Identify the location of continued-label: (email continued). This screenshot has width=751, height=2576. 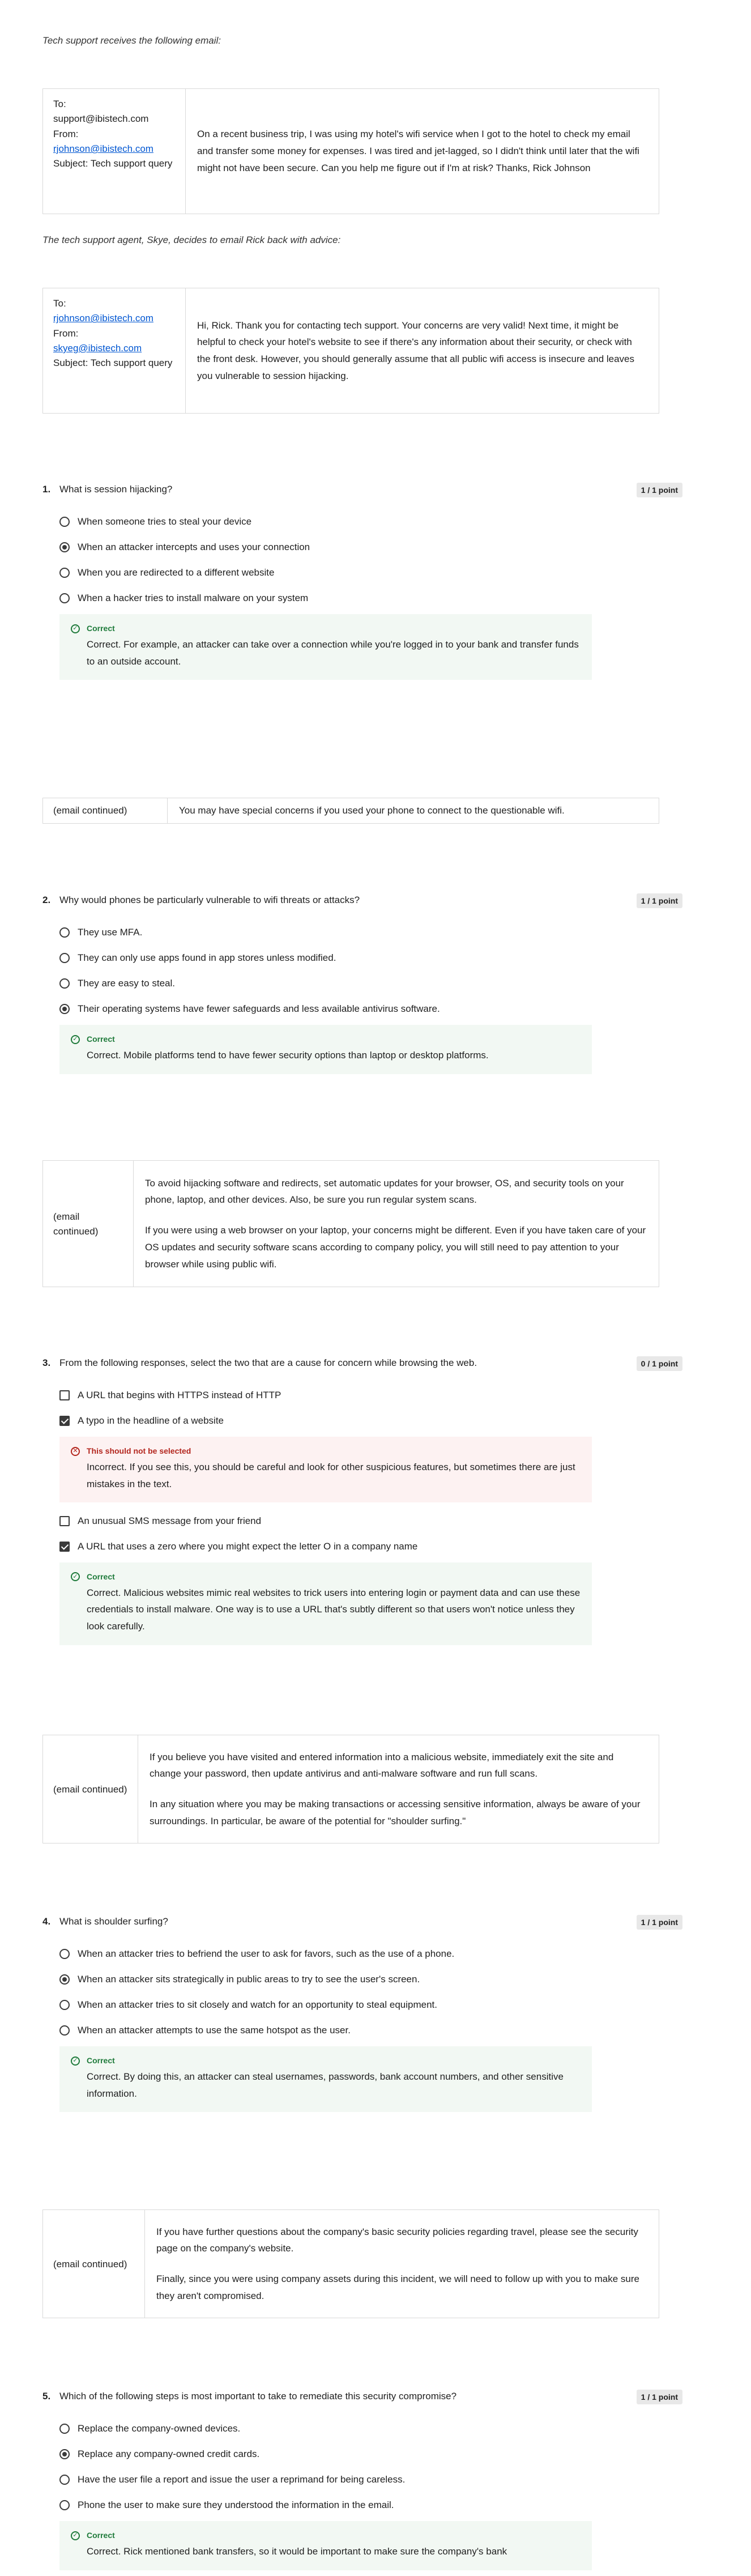
(90, 810).